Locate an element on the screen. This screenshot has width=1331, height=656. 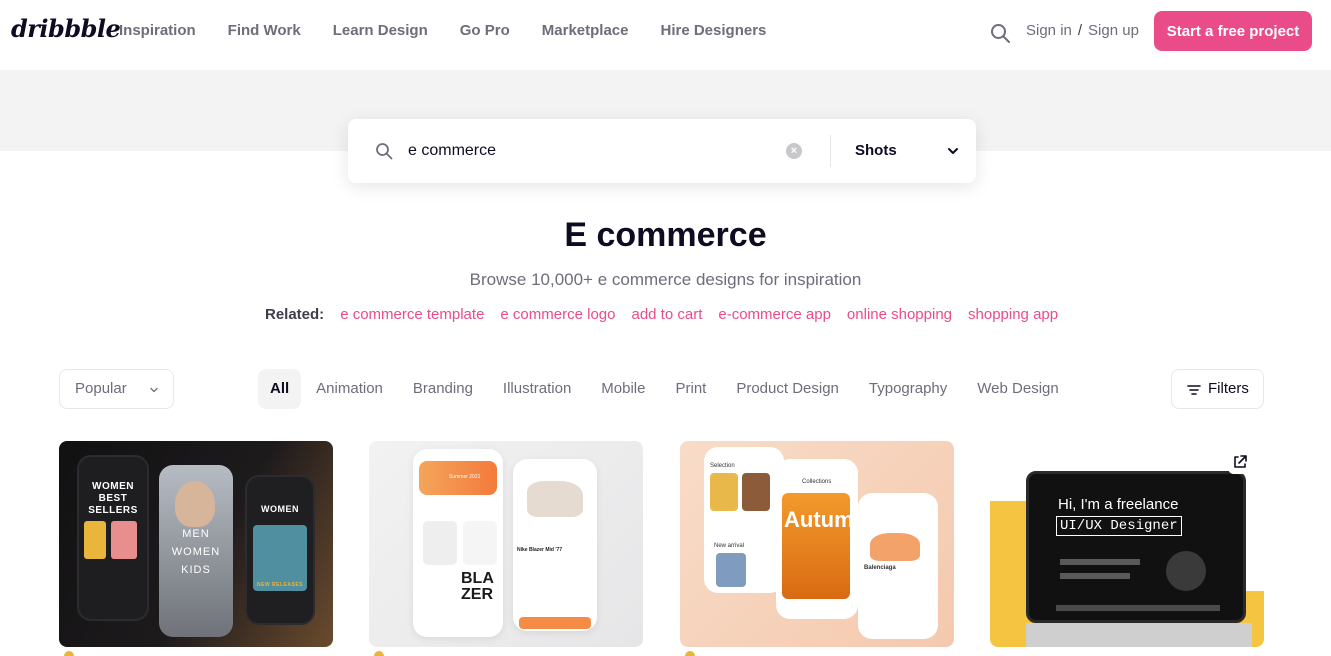
tab-branding: Branding is located at coordinates (443, 389).